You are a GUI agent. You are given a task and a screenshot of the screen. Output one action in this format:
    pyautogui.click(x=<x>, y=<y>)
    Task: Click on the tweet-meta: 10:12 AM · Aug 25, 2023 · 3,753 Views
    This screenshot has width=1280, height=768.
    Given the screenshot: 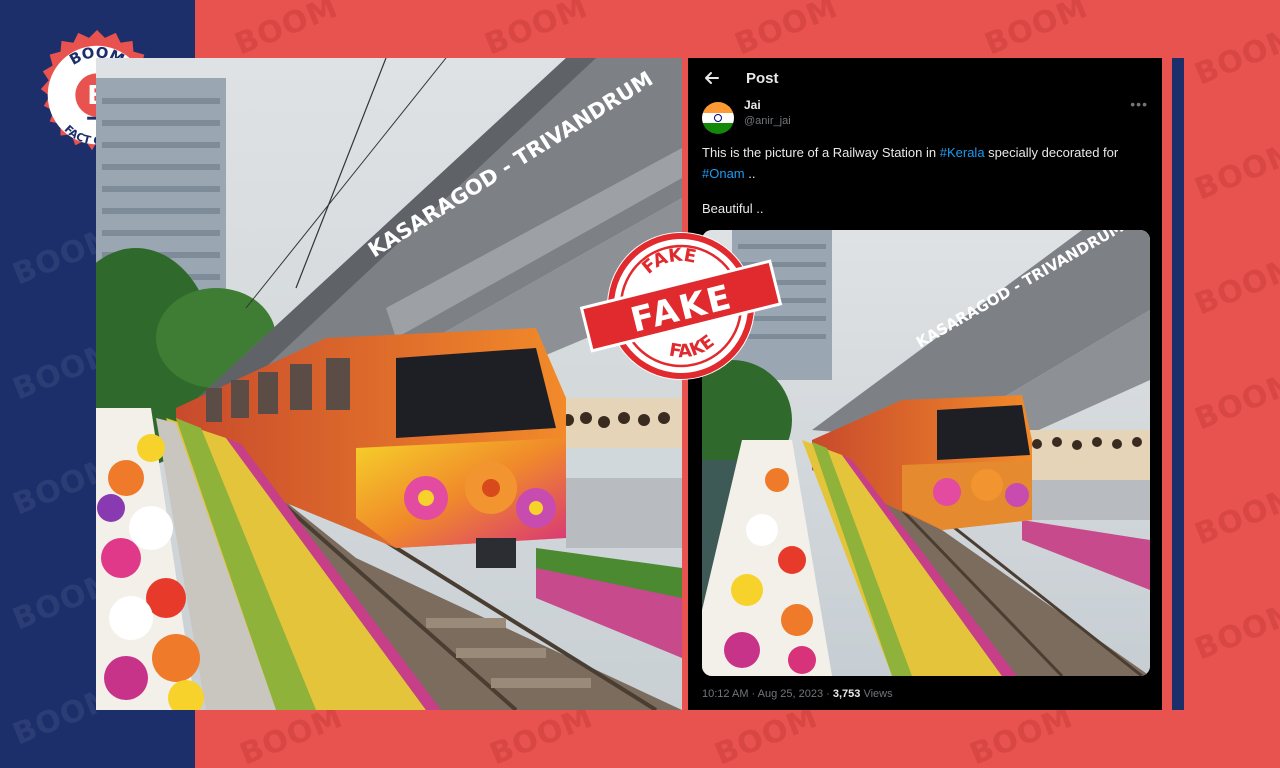 What is the action you would take?
    pyautogui.click(x=797, y=694)
    